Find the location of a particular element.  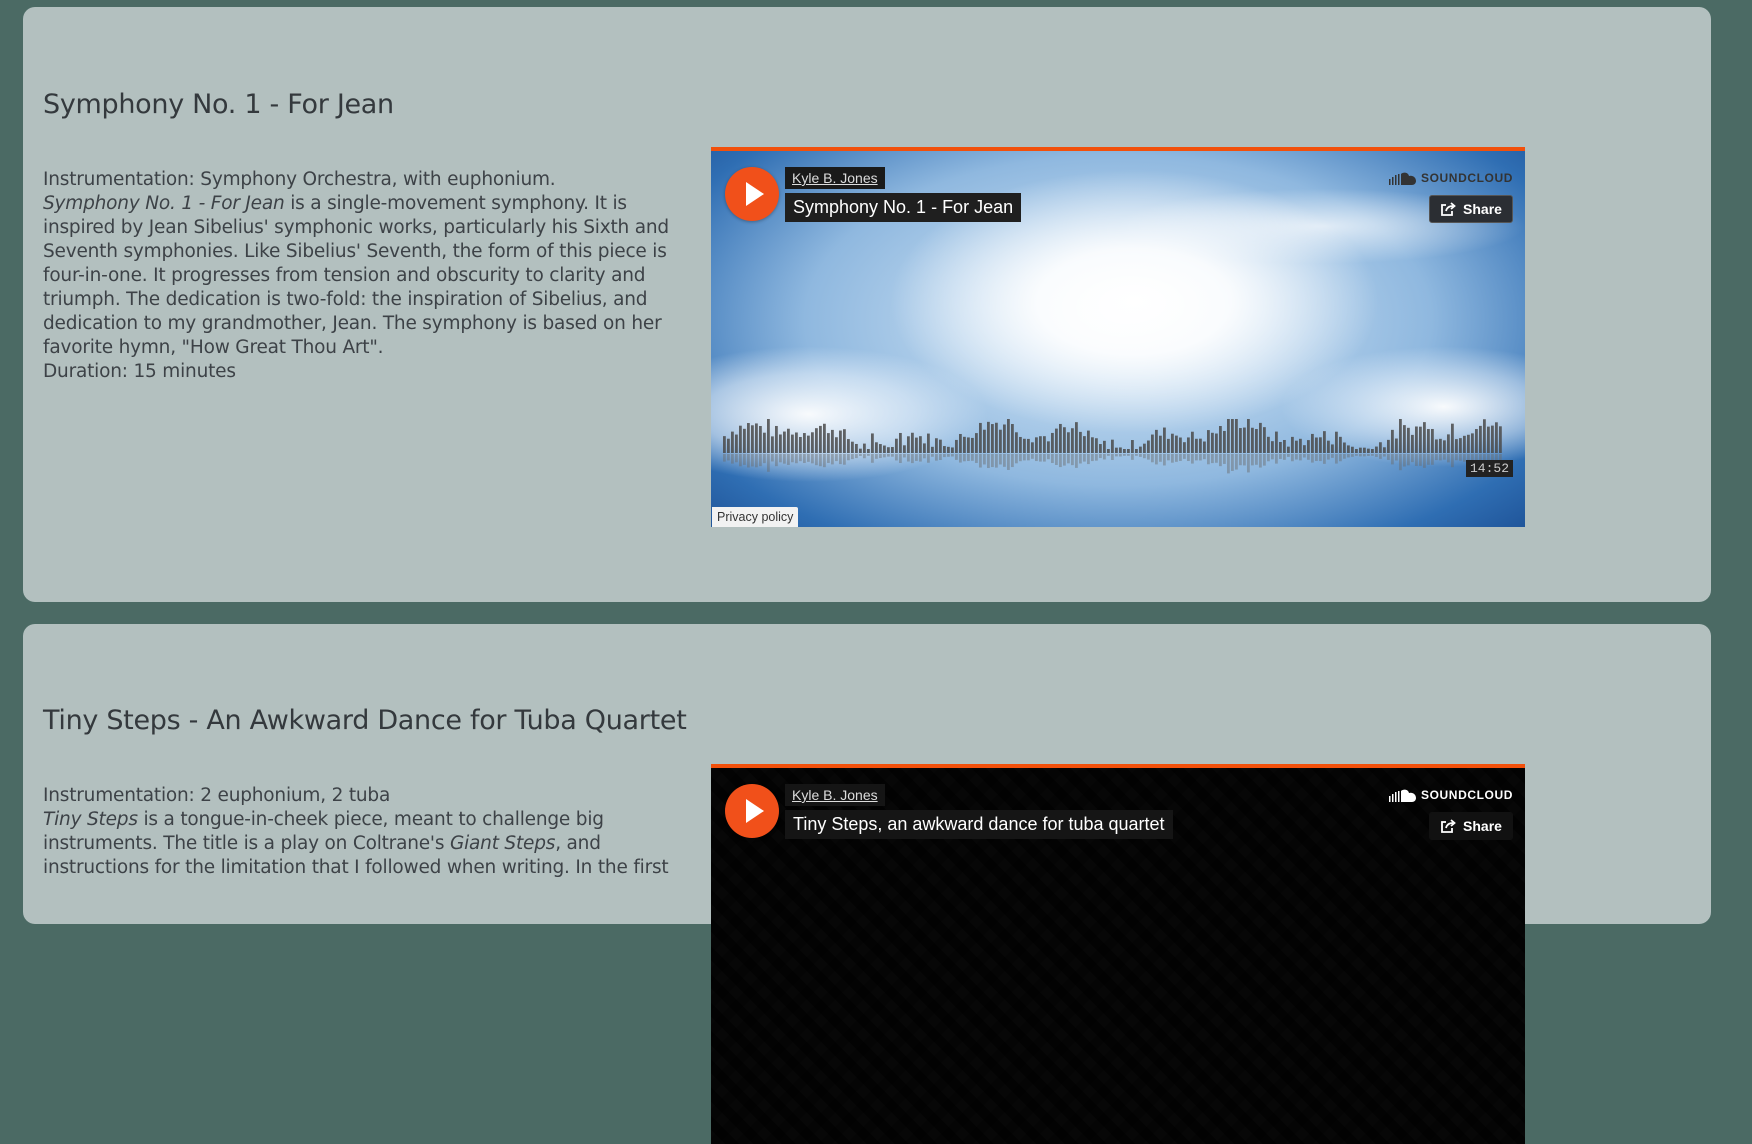

duration-text: Duration: 15 minutes is located at coordinates (139, 371).